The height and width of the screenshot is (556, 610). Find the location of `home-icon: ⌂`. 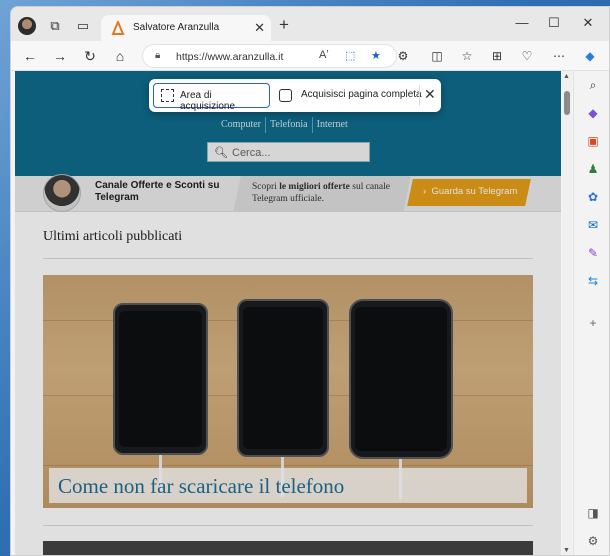

home-icon: ⌂ is located at coordinates (120, 56).